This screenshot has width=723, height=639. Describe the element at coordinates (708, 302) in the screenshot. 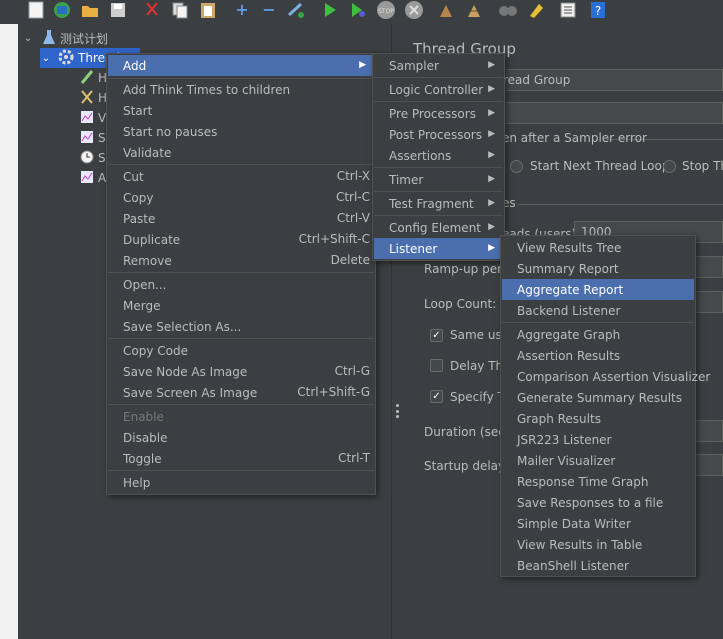

I see `loop-count-field` at that location.